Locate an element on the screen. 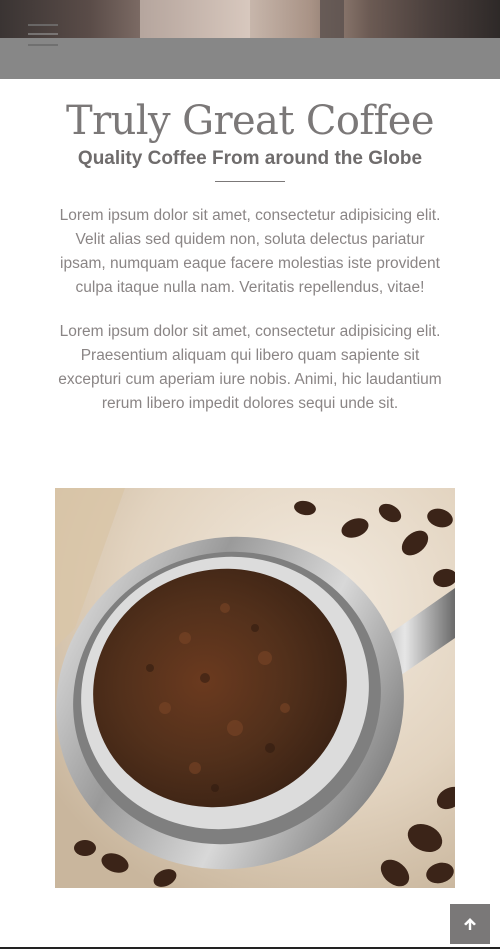  title-divider is located at coordinates (250, 181).